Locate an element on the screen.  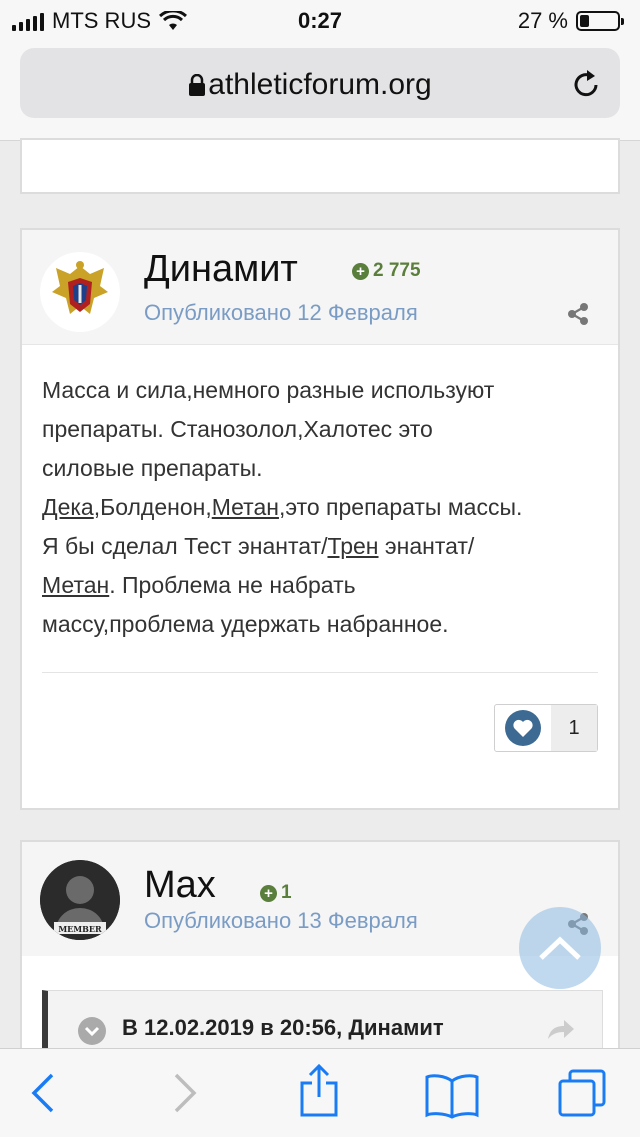
avatar is located at coordinates (80, 292).